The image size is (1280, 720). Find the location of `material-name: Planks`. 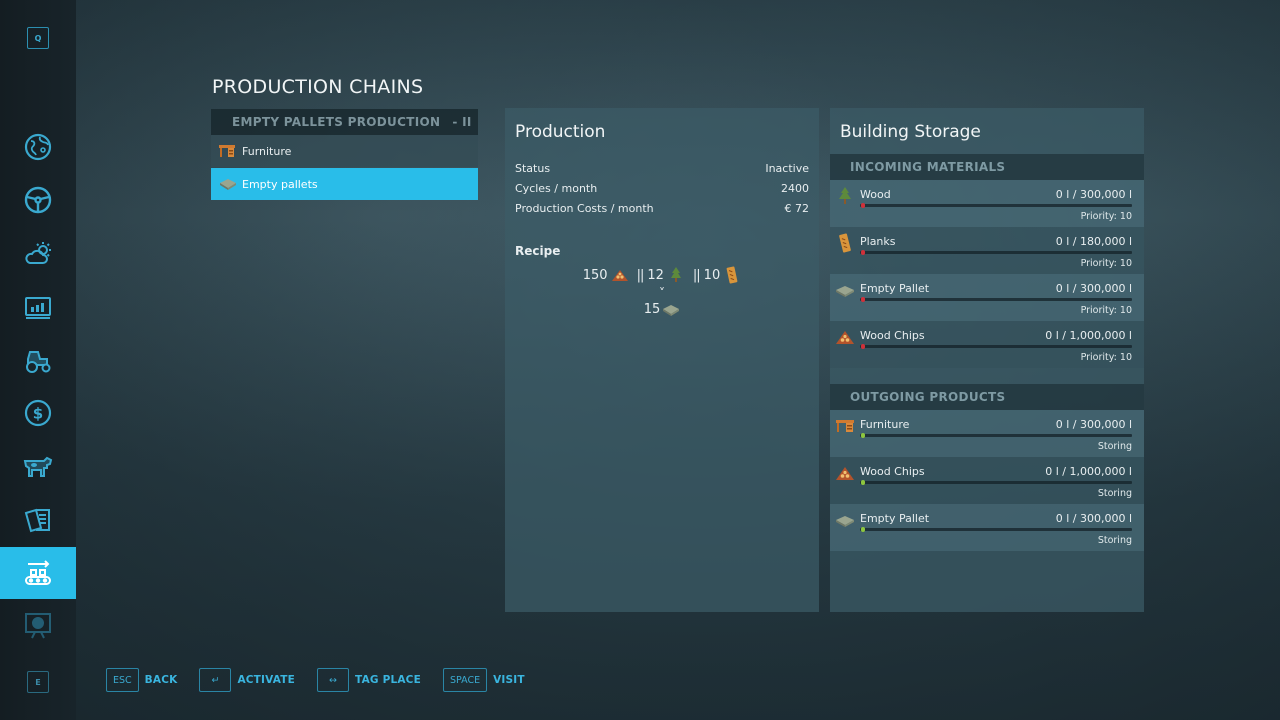

material-name: Planks is located at coordinates (878, 241).